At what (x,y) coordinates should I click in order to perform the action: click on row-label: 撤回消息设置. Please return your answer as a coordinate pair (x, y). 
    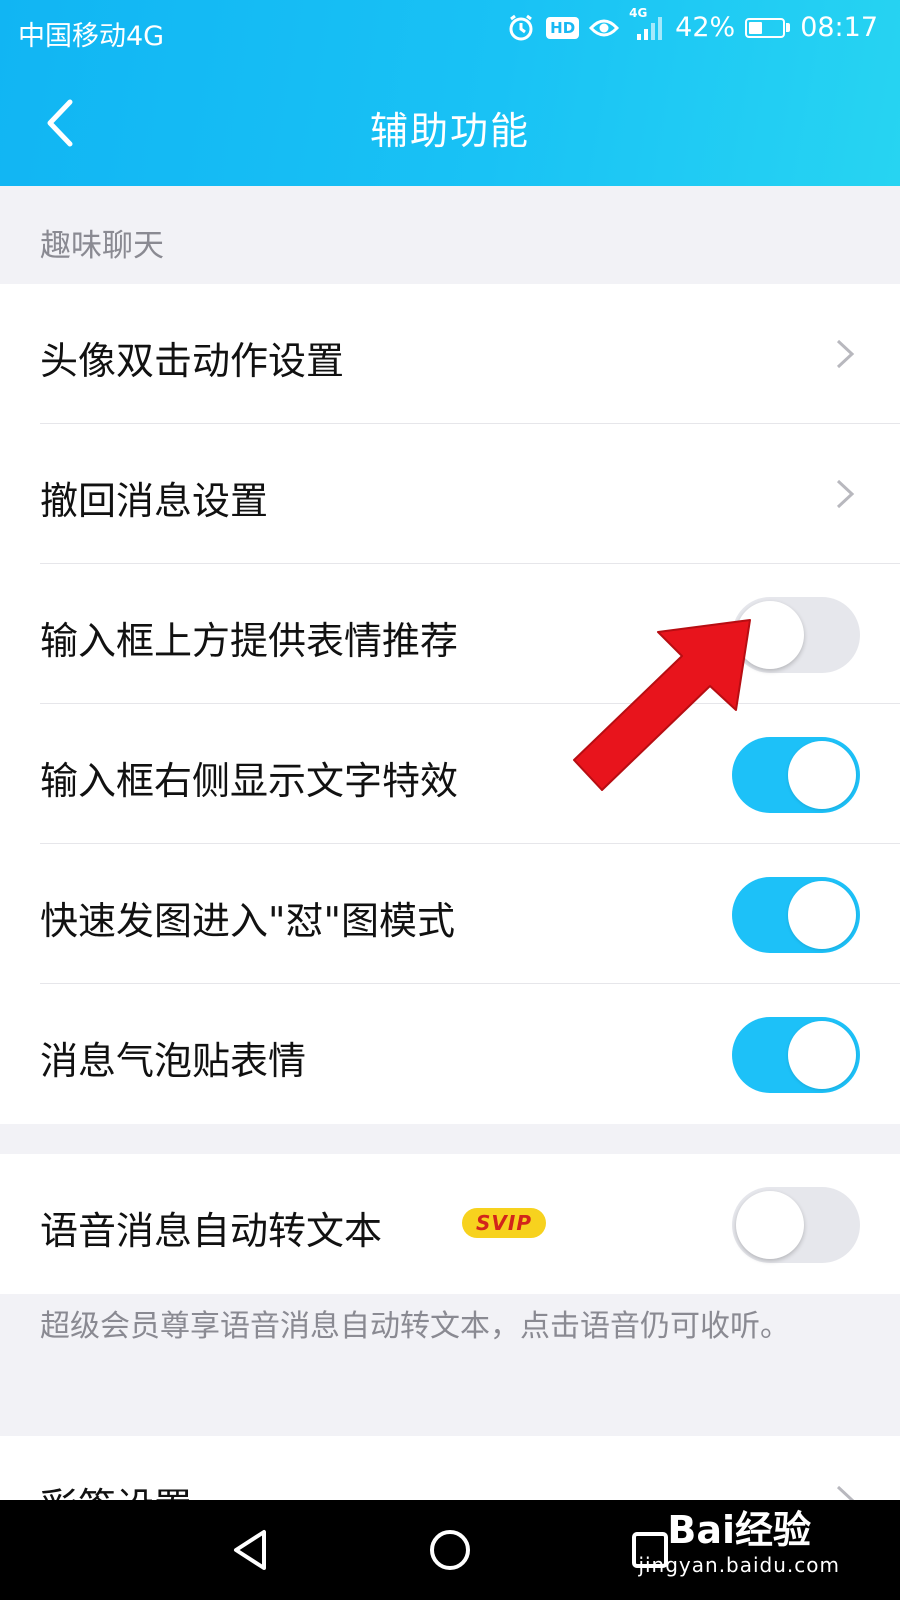
    Looking at the image, I should click on (154, 501).